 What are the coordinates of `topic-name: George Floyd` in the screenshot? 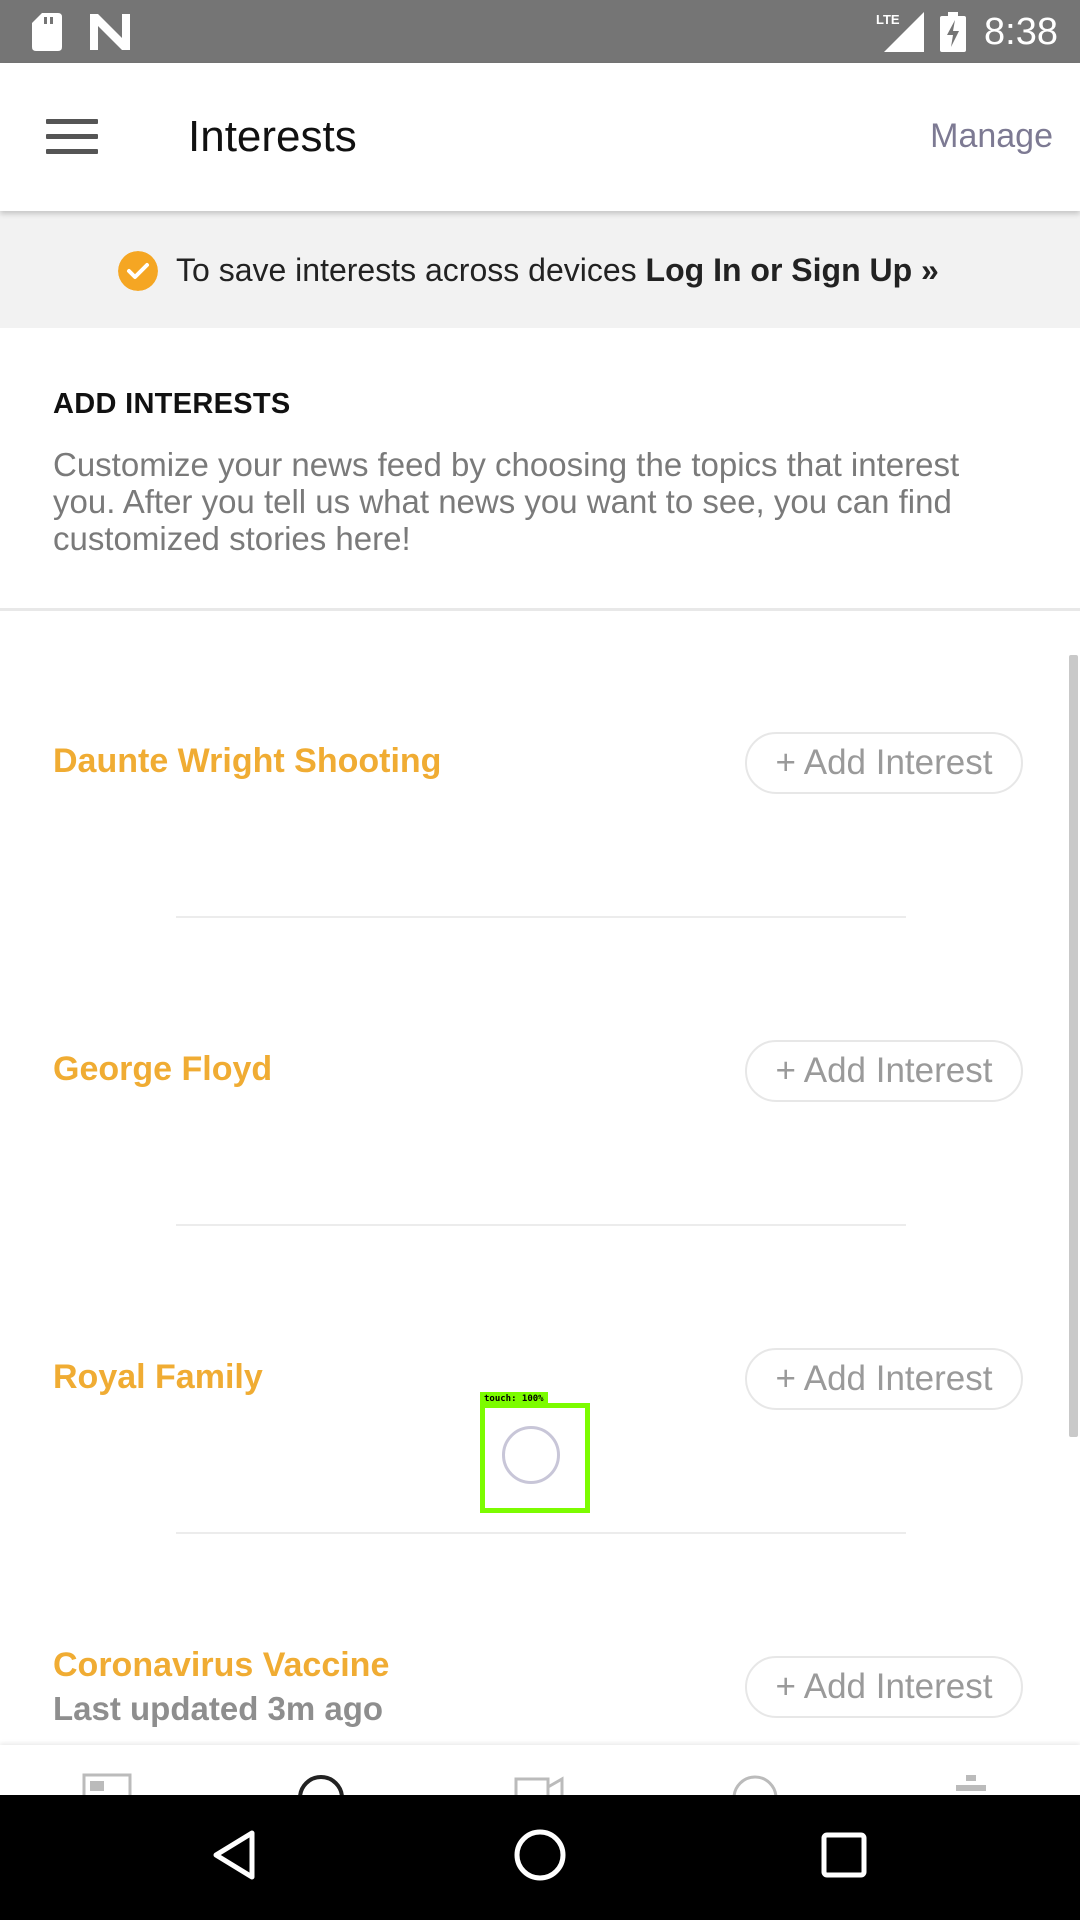 It's located at (162, 1069).